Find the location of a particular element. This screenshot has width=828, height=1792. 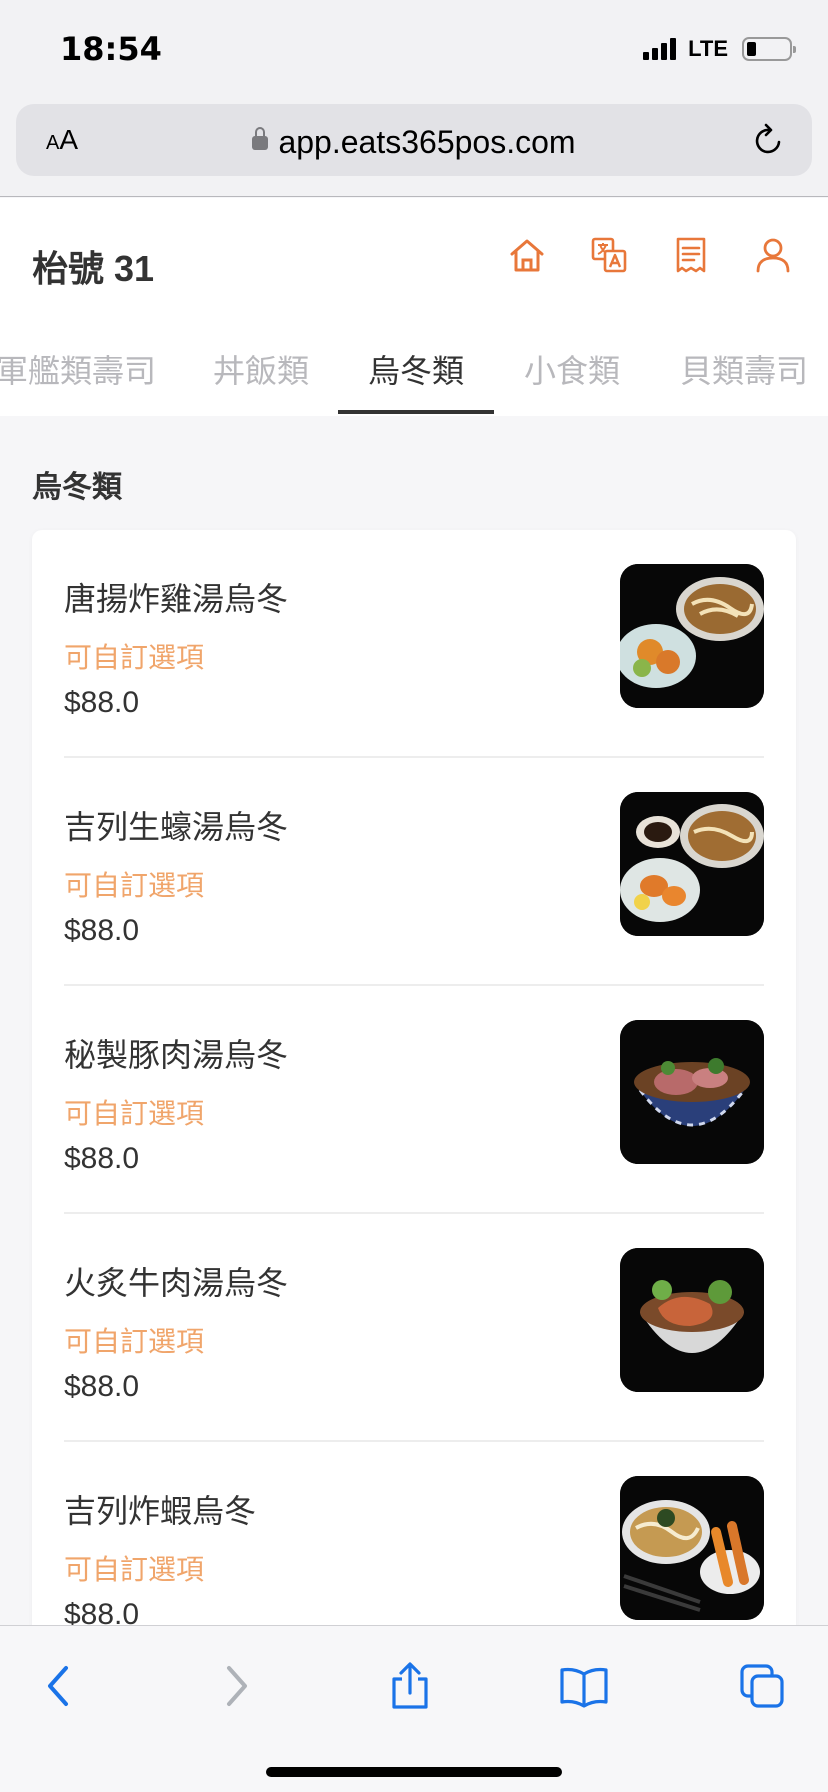

status-bar: 18:54 LTE is located at coordinates (414, 50).